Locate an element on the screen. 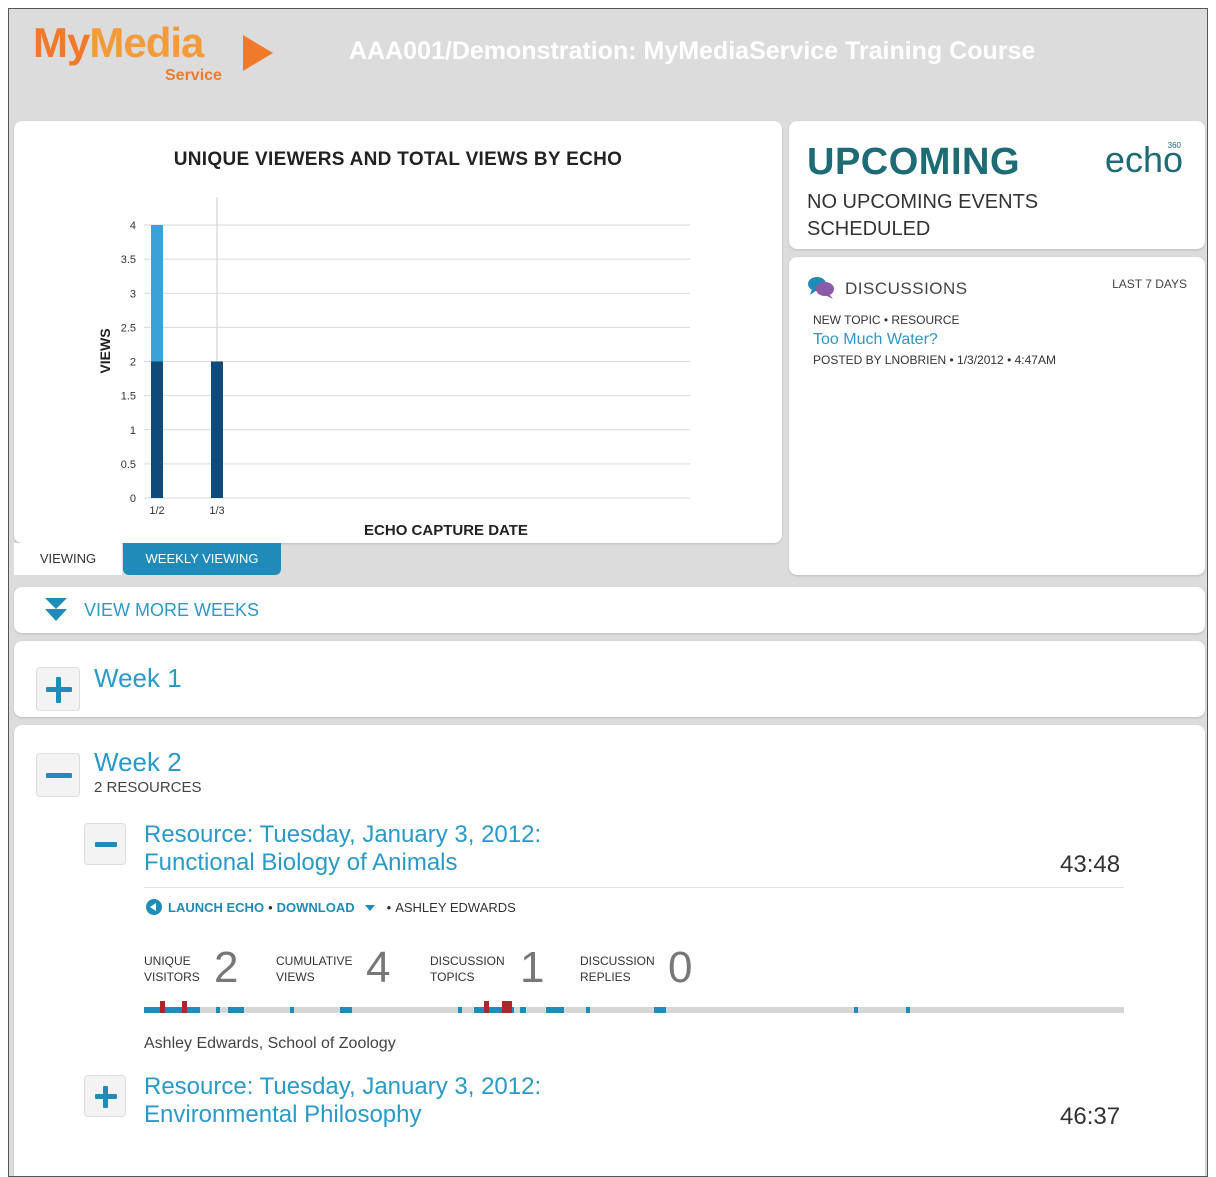 This screenshot has height=1177, width=1216. logo-text-my: My is located at coordinates (61, 42).